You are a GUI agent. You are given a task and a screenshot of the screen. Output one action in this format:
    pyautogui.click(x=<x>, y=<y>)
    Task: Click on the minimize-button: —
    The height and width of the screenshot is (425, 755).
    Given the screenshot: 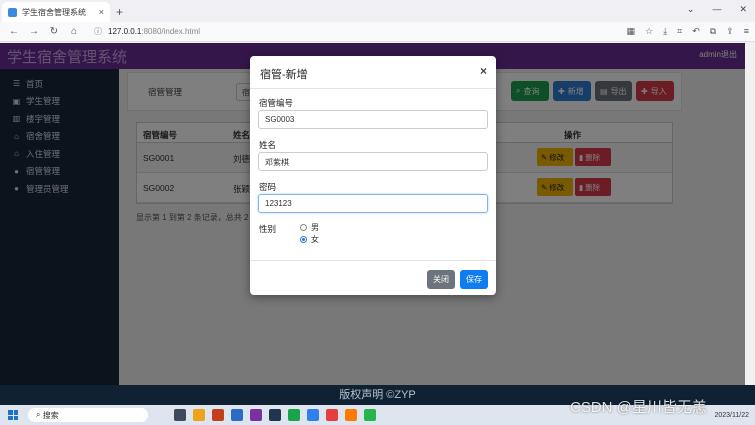 What is the action you would take?
    pyautogui.click(x=716, y=9)
    